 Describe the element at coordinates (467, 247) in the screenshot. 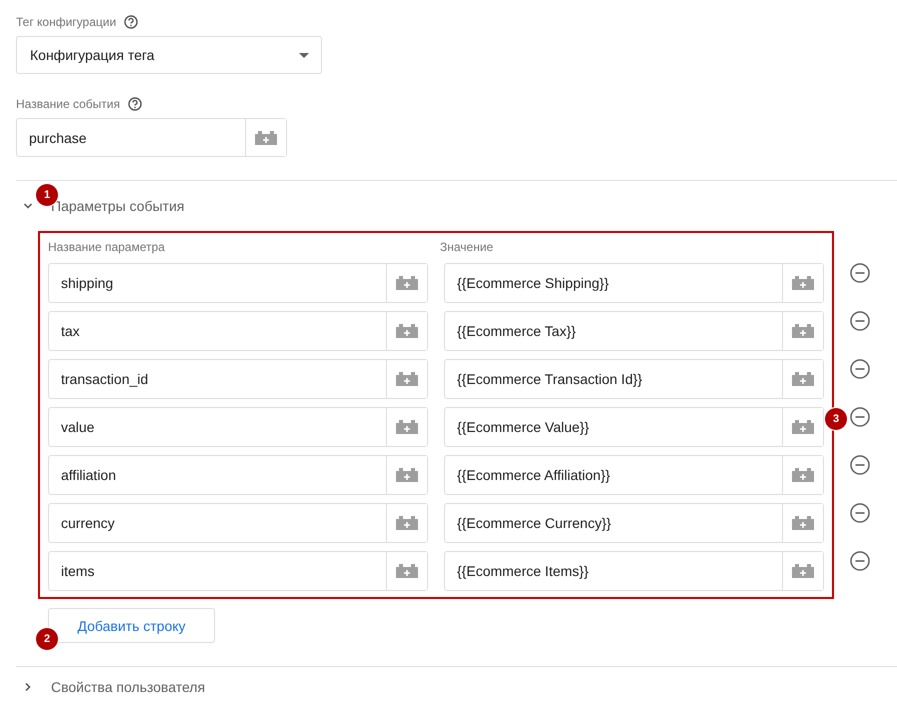

I see `column-label: Значение` at that location.